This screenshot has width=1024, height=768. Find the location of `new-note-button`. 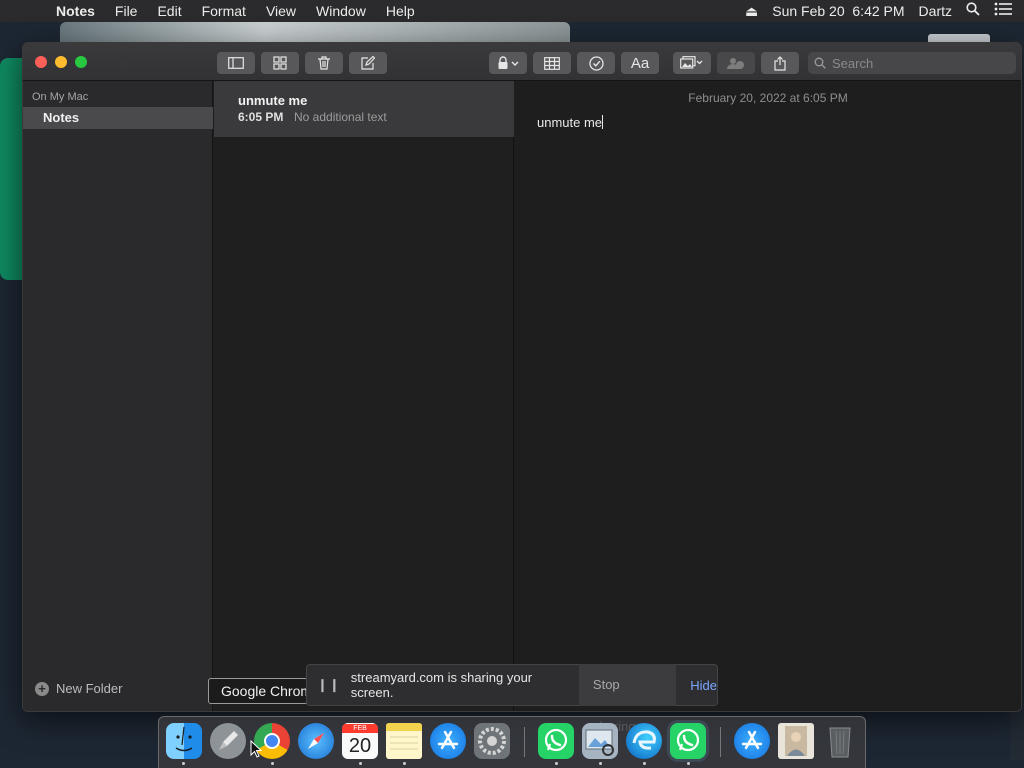

new-note-button is located at coordinates (368, 63).